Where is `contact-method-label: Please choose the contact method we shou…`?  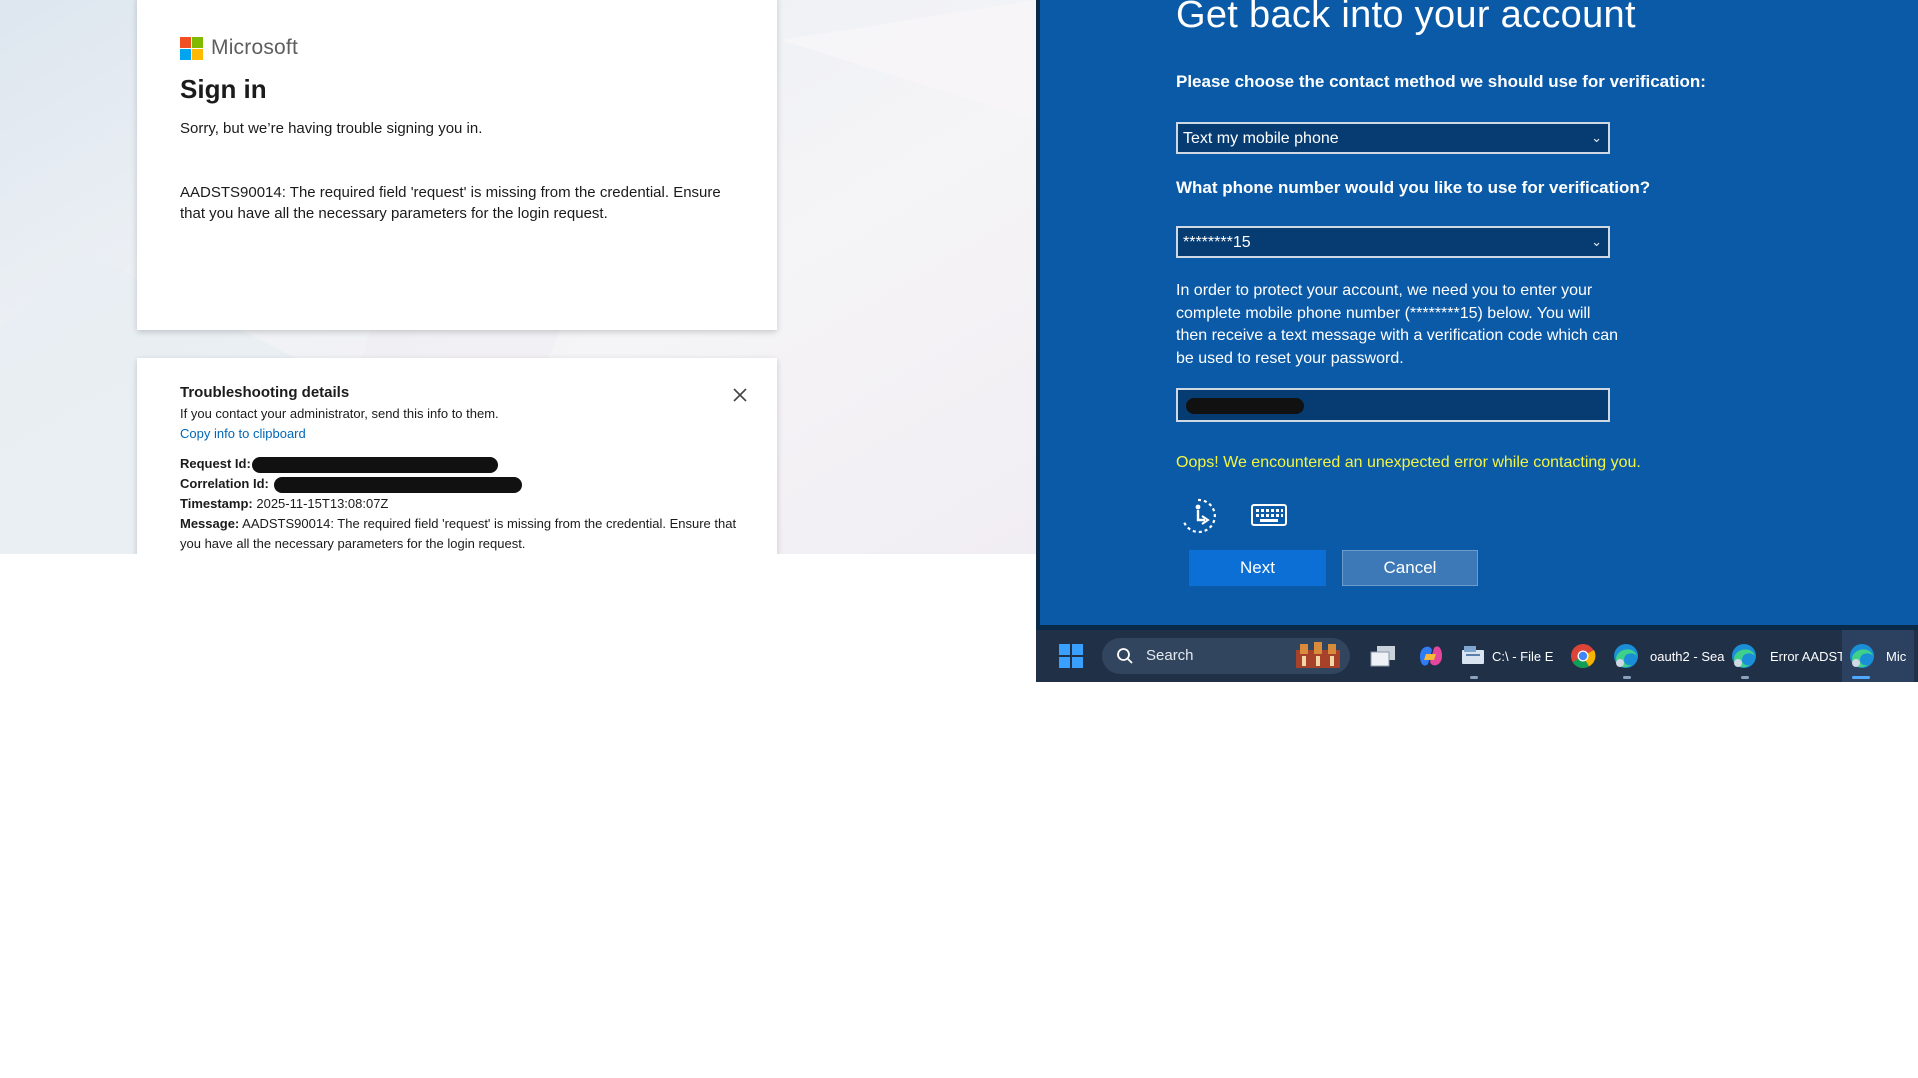 contact-method-label: Please choose the contact method we shou… is located at coordinates (1441, 81).